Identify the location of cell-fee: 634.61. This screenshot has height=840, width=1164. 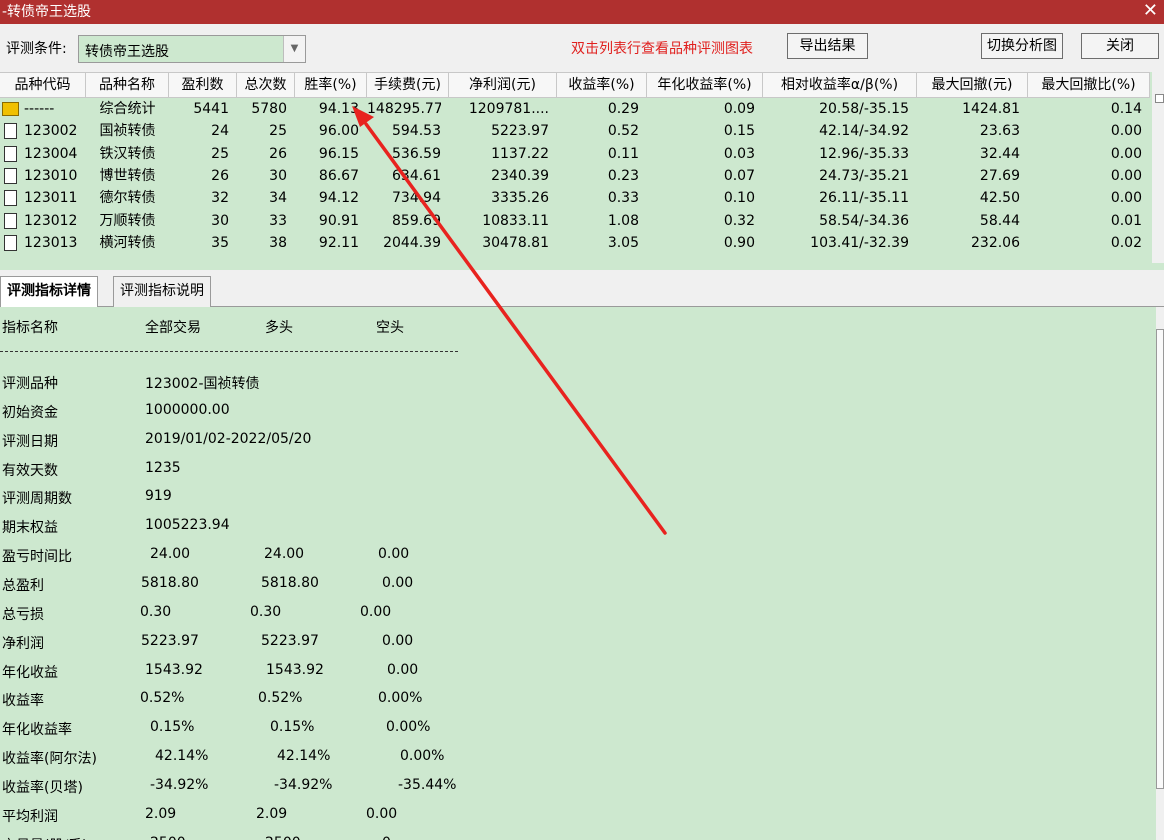
(416, 175).